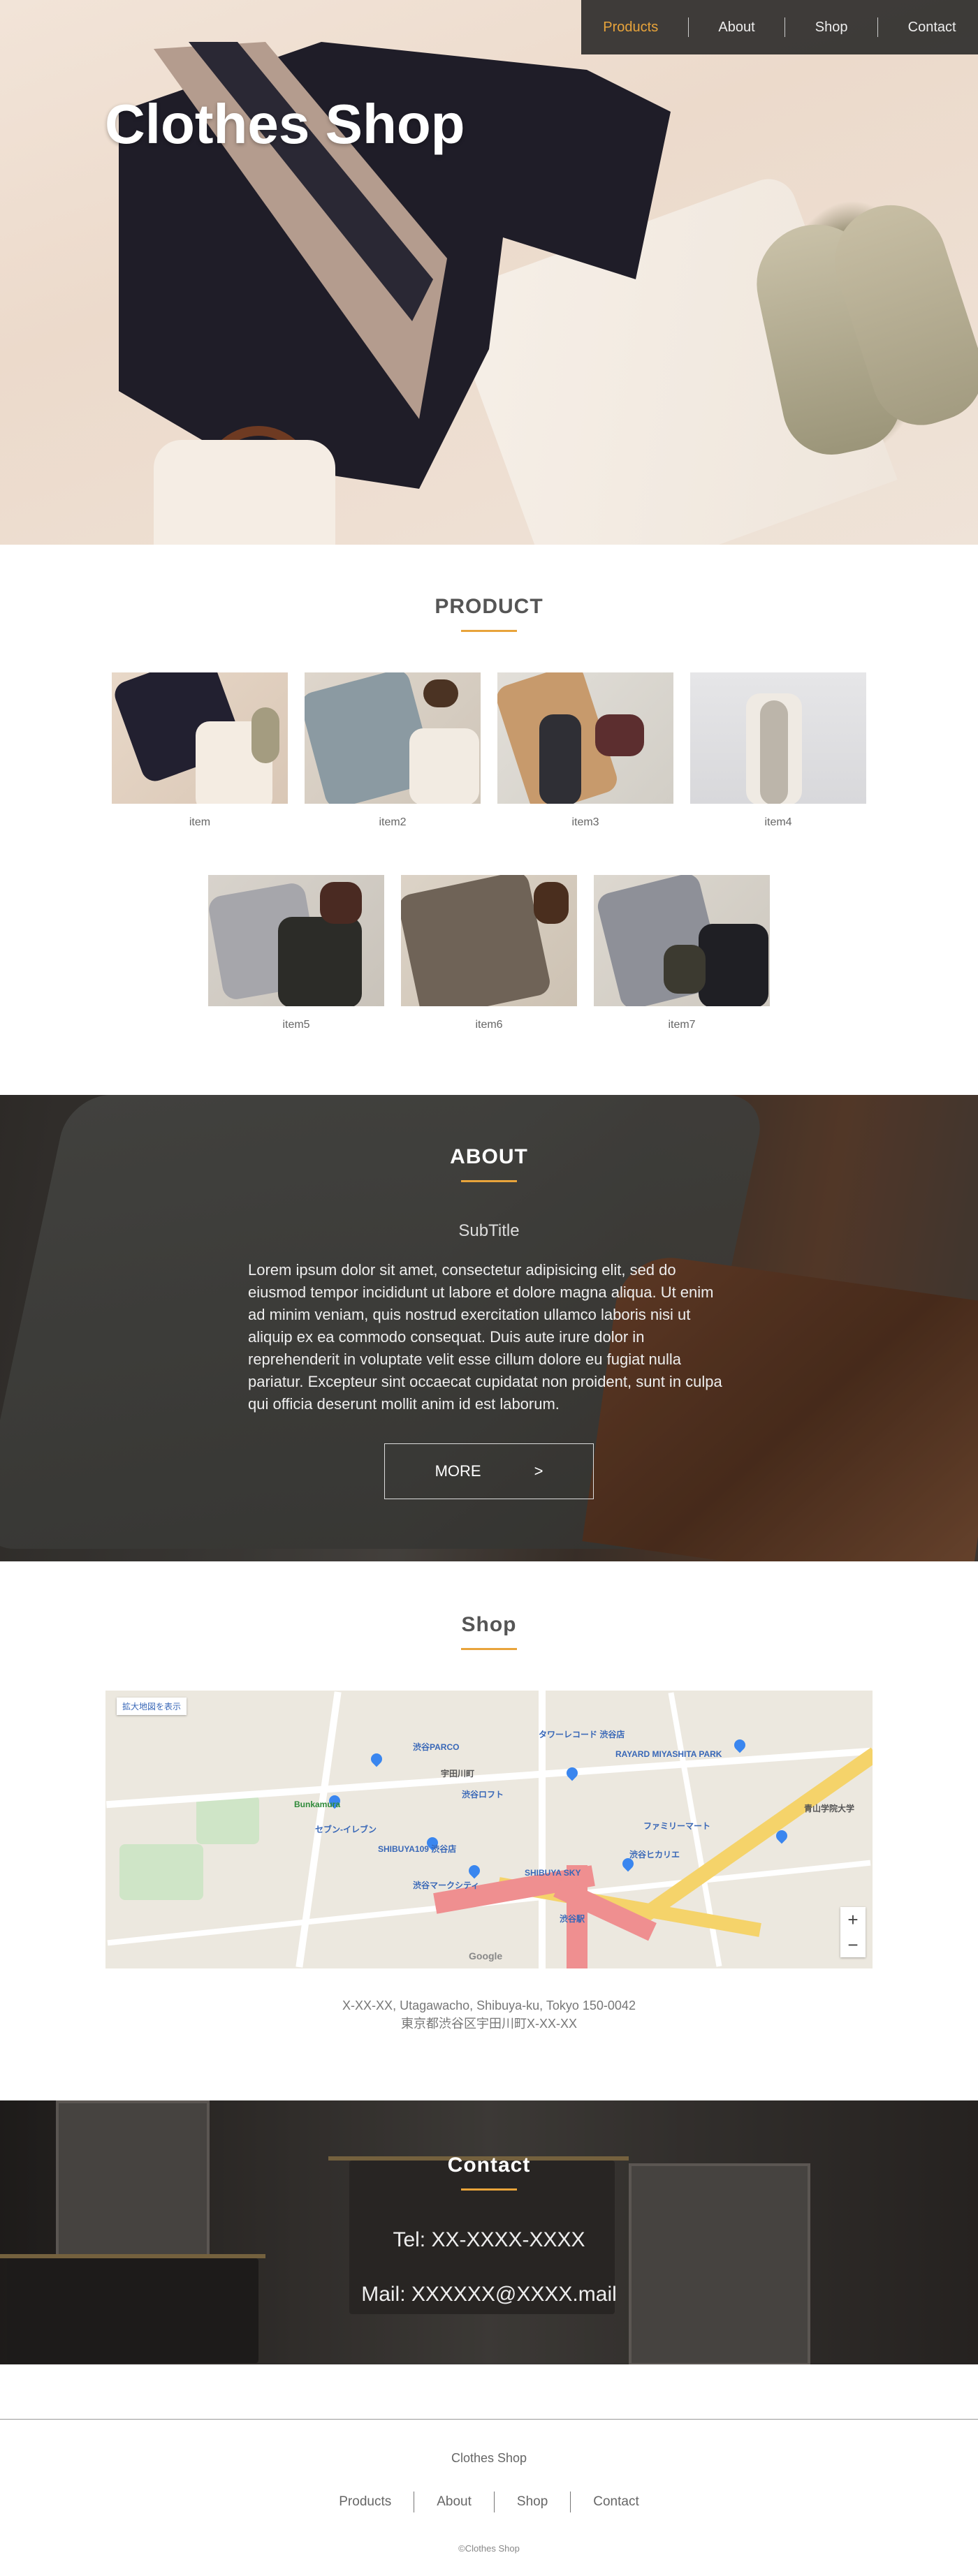 The height and width of the screenshot is (2576, 978). What do you see at coordinates (489, 2548) in the screenshot?
I see `copyright: ©Clothes Shop` at bounding box center [489, 2548].